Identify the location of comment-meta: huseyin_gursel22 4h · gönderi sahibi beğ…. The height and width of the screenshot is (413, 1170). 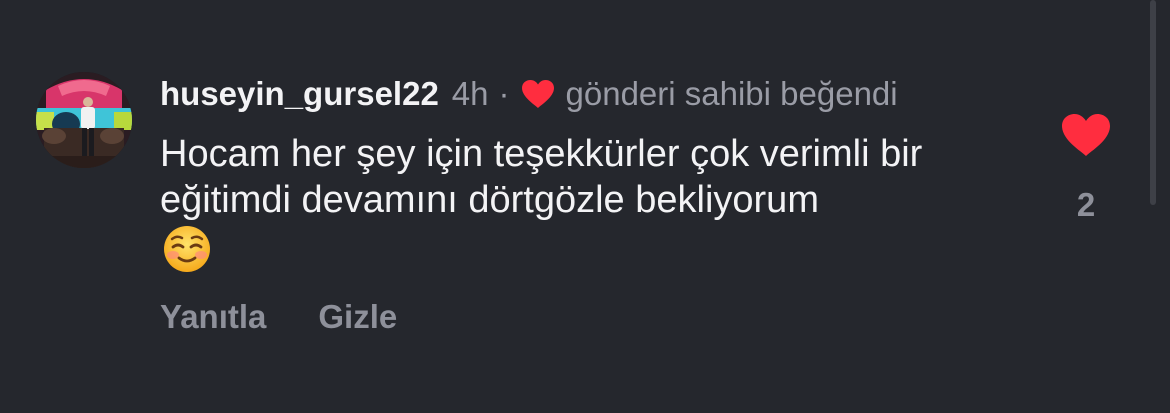
(529, 94).